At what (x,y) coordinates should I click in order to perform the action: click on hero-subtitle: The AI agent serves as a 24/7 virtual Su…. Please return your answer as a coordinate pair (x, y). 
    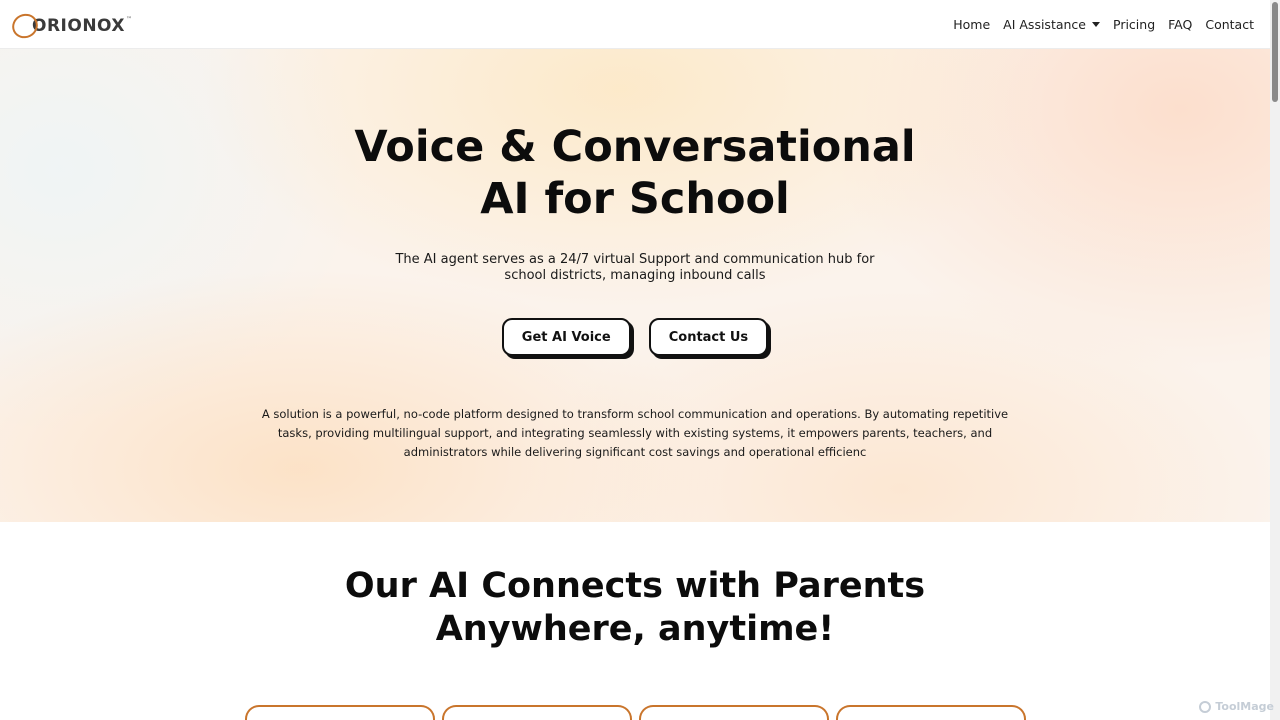
    Looking at the image, I should click on (635, 267).